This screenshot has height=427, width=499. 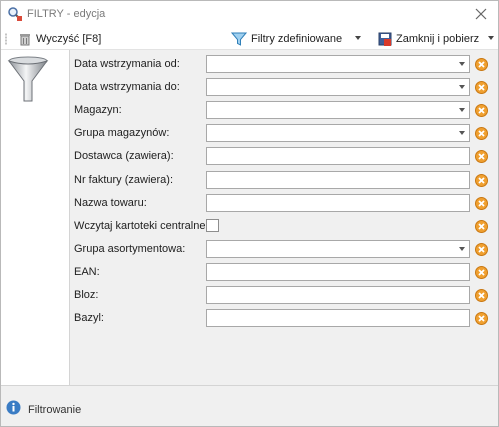 I want to click on trash-icon, so click(x=25, y=40).